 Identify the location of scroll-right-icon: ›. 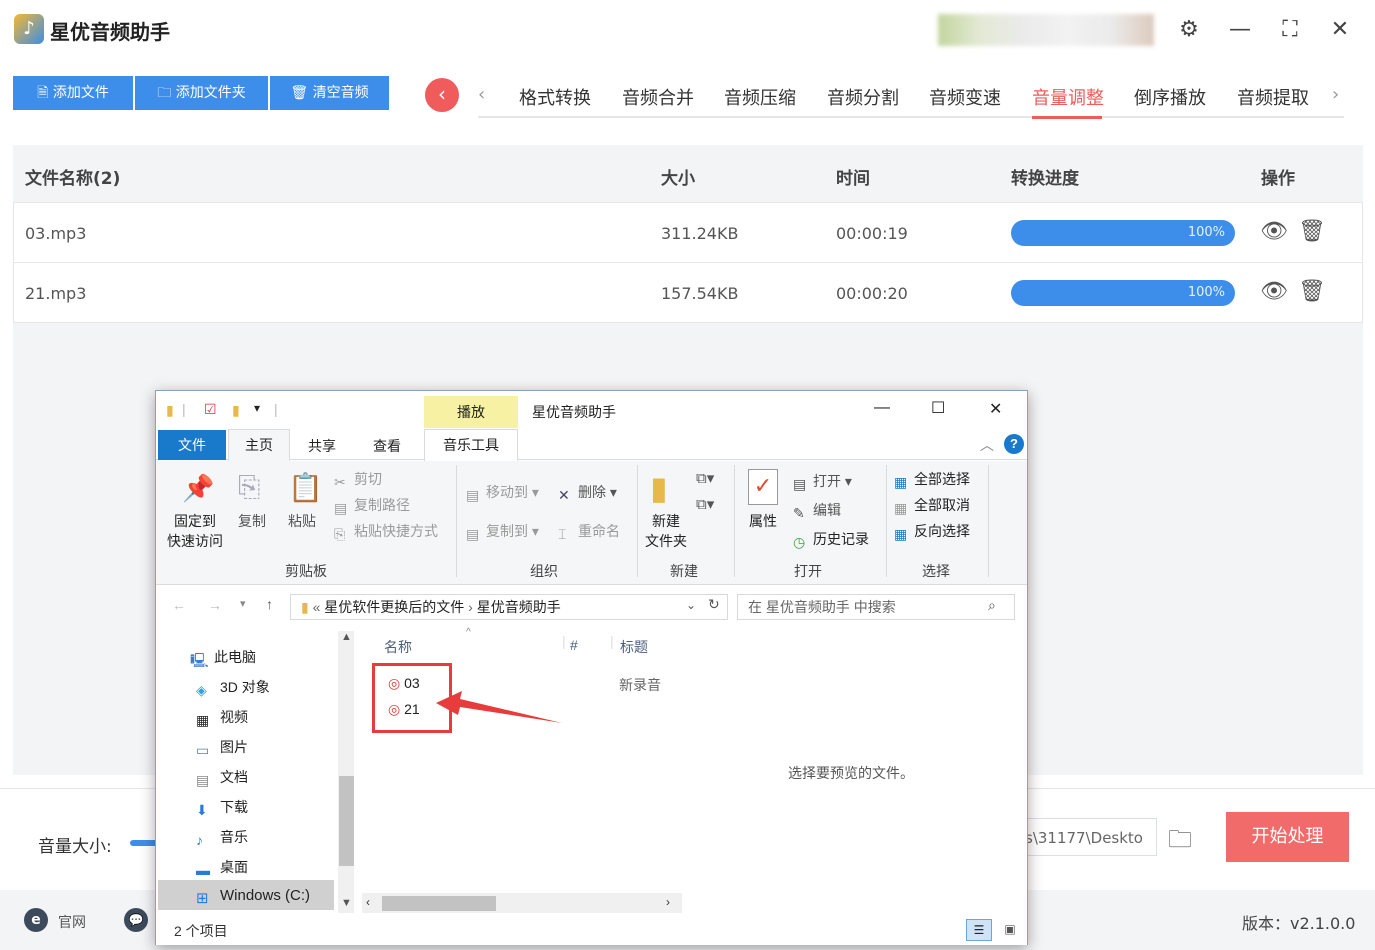
(668, 902).